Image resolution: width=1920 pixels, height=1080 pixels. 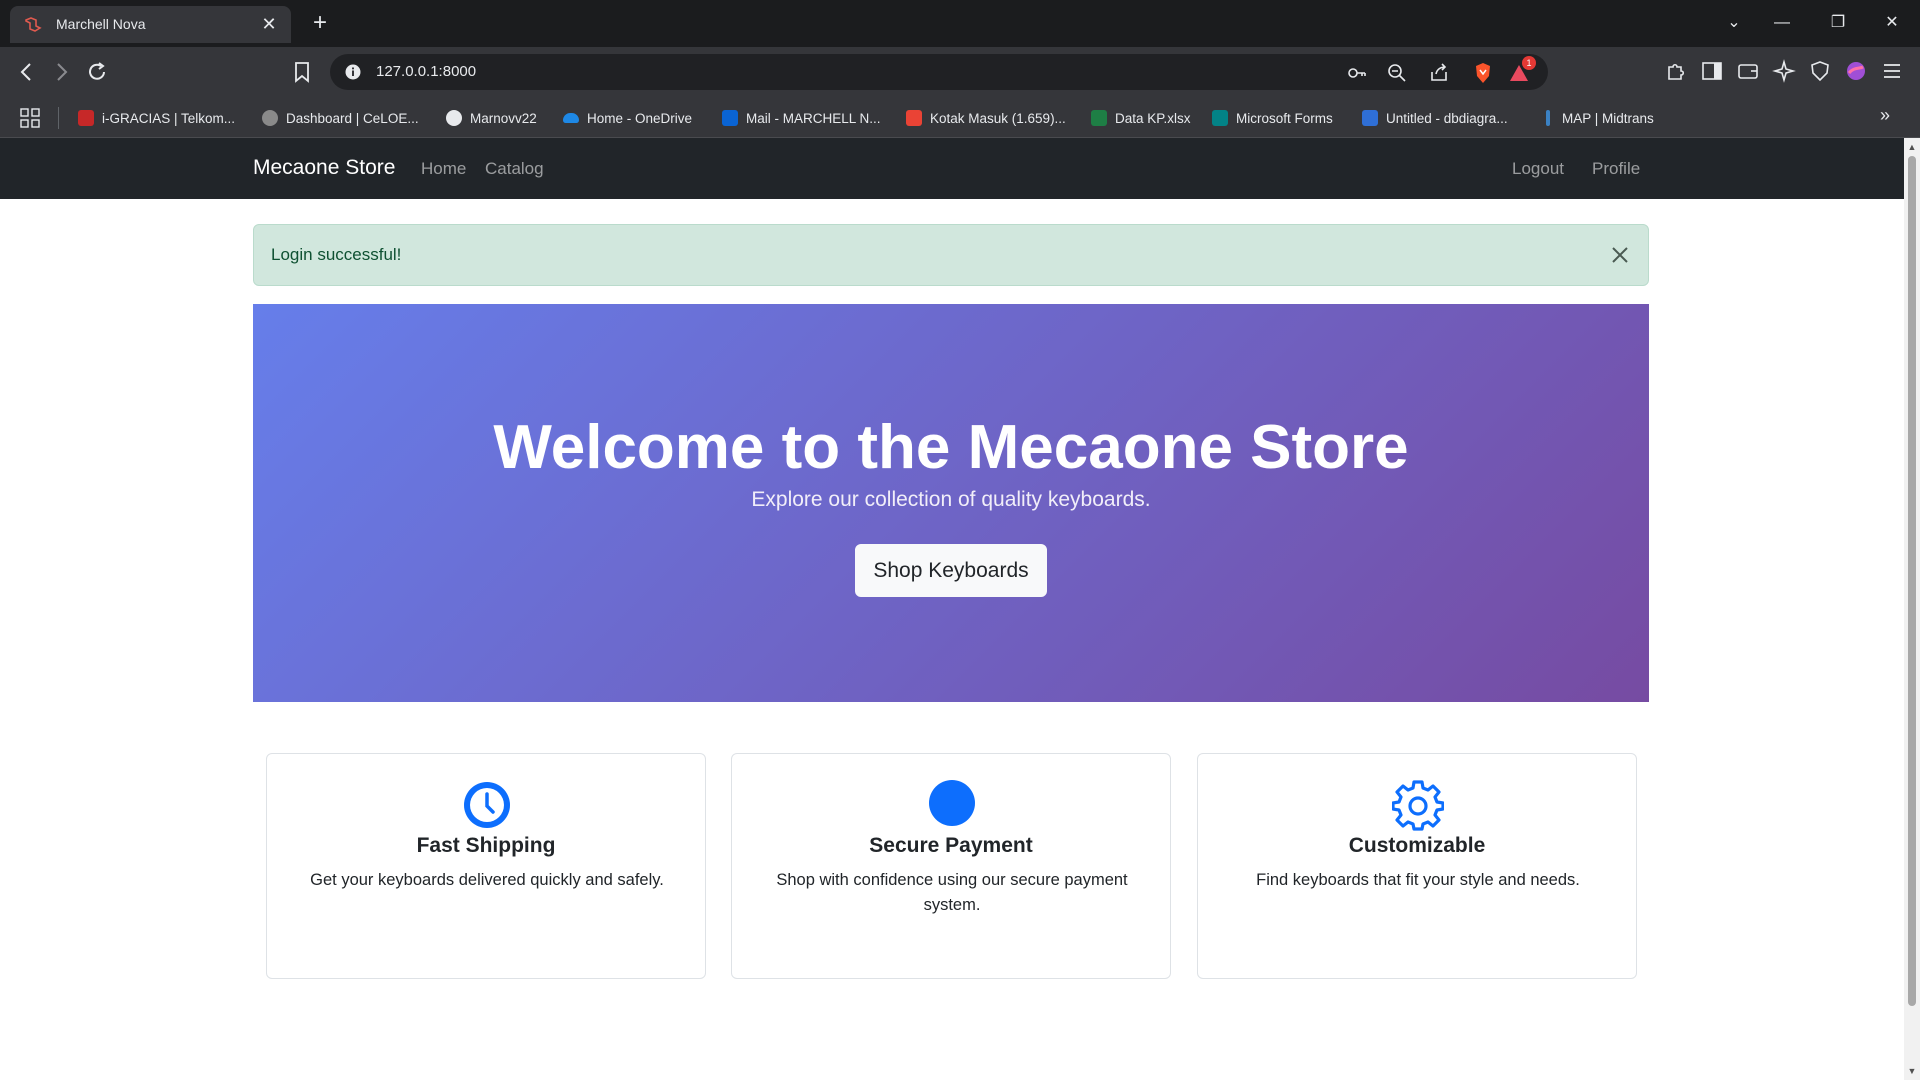 I want to click on browser-toolbar: 127.0.0.1:8000 1, so click(x=960, y=72).